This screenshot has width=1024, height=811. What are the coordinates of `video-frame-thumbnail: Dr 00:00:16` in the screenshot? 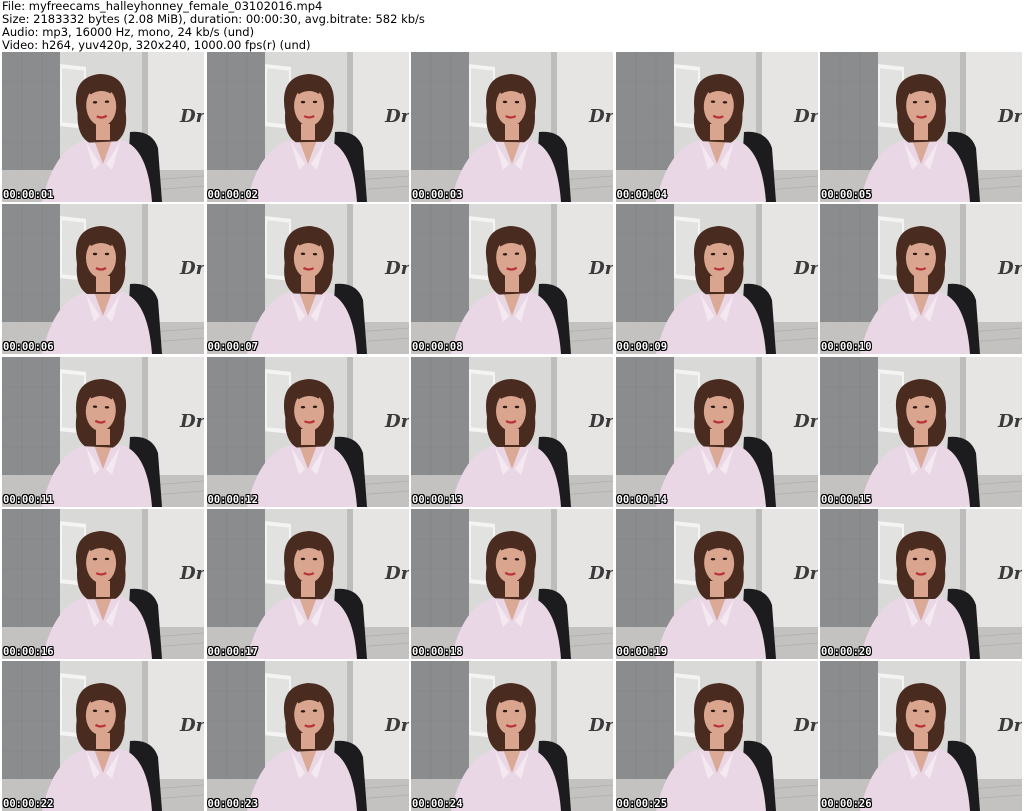 It's located at (103, 583).